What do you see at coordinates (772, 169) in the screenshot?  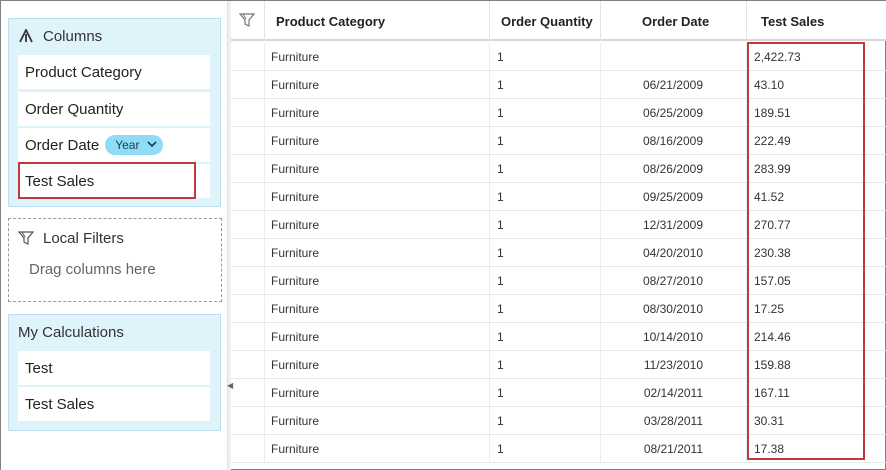 I see `cell-test-sales: 283.99` at bounding box center [772, 169].